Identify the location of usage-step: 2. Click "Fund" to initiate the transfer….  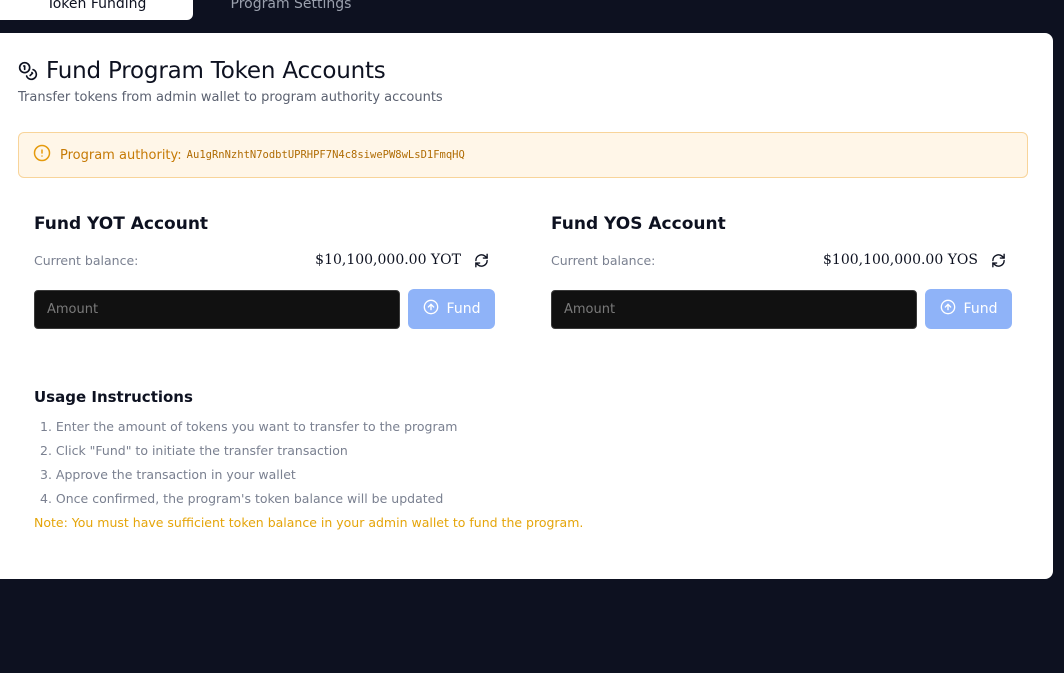
(194, 450).